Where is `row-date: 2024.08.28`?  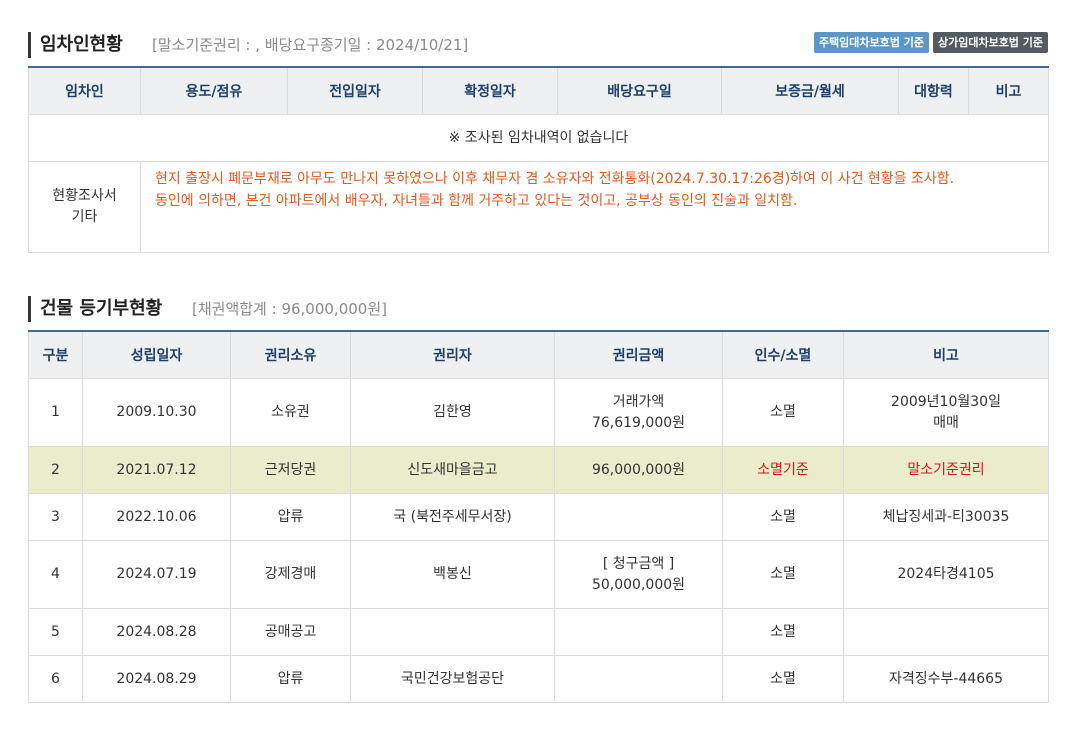 row-date: 2024.08.28 is located at coordinates (156, 632).